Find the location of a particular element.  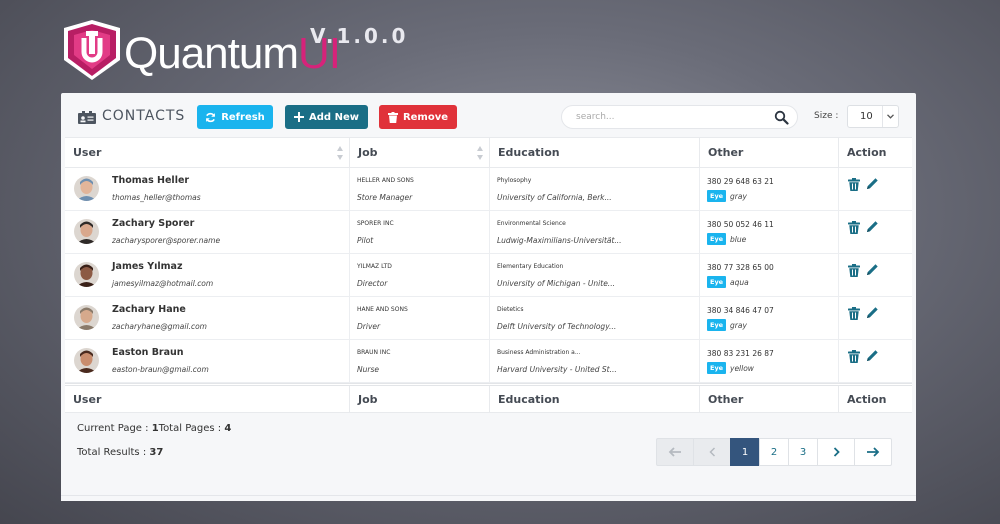

last-page-button is located at coordinates (873, 452).